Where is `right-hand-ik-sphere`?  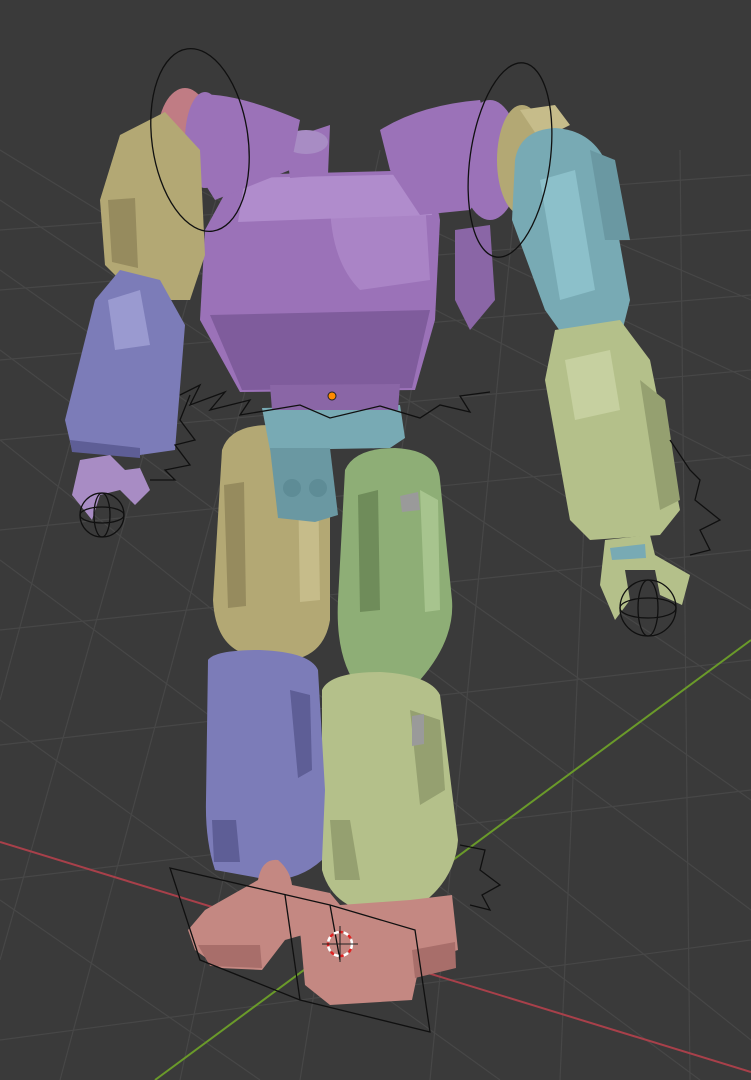
right-hand-ik-sphere is located at coordinates (648, 608).